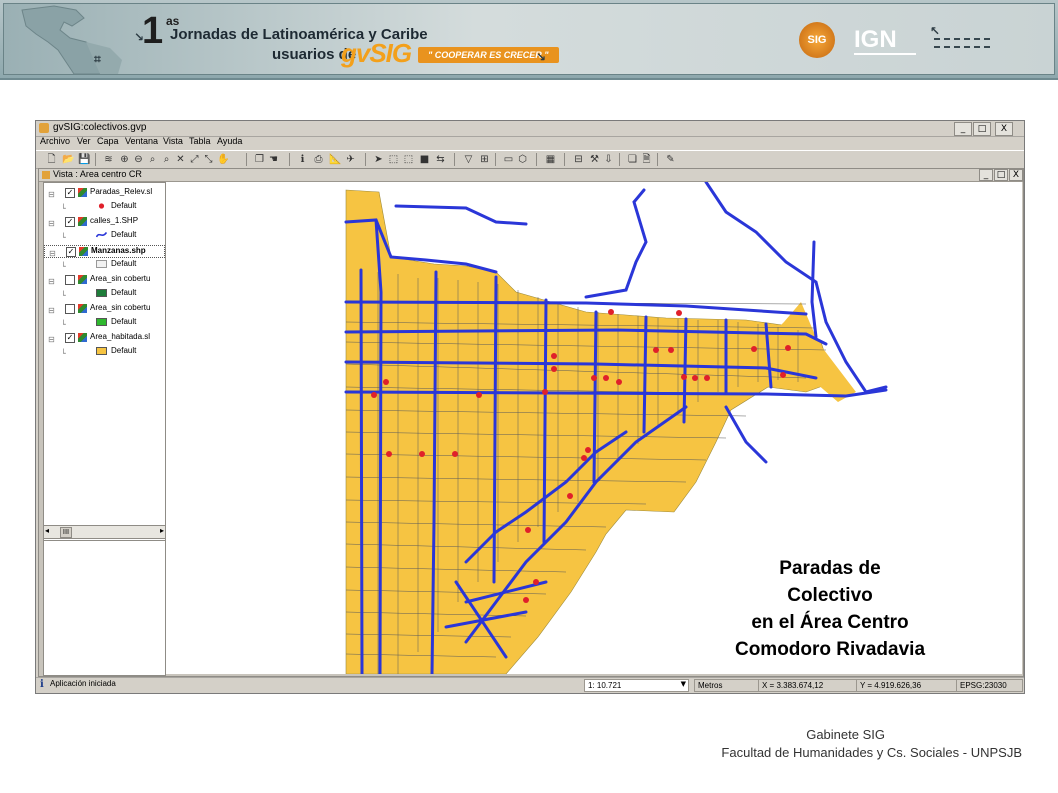 This screenshot has height=793, width=1058. I want to click on menu-capa: Capa, so click(108, 141).